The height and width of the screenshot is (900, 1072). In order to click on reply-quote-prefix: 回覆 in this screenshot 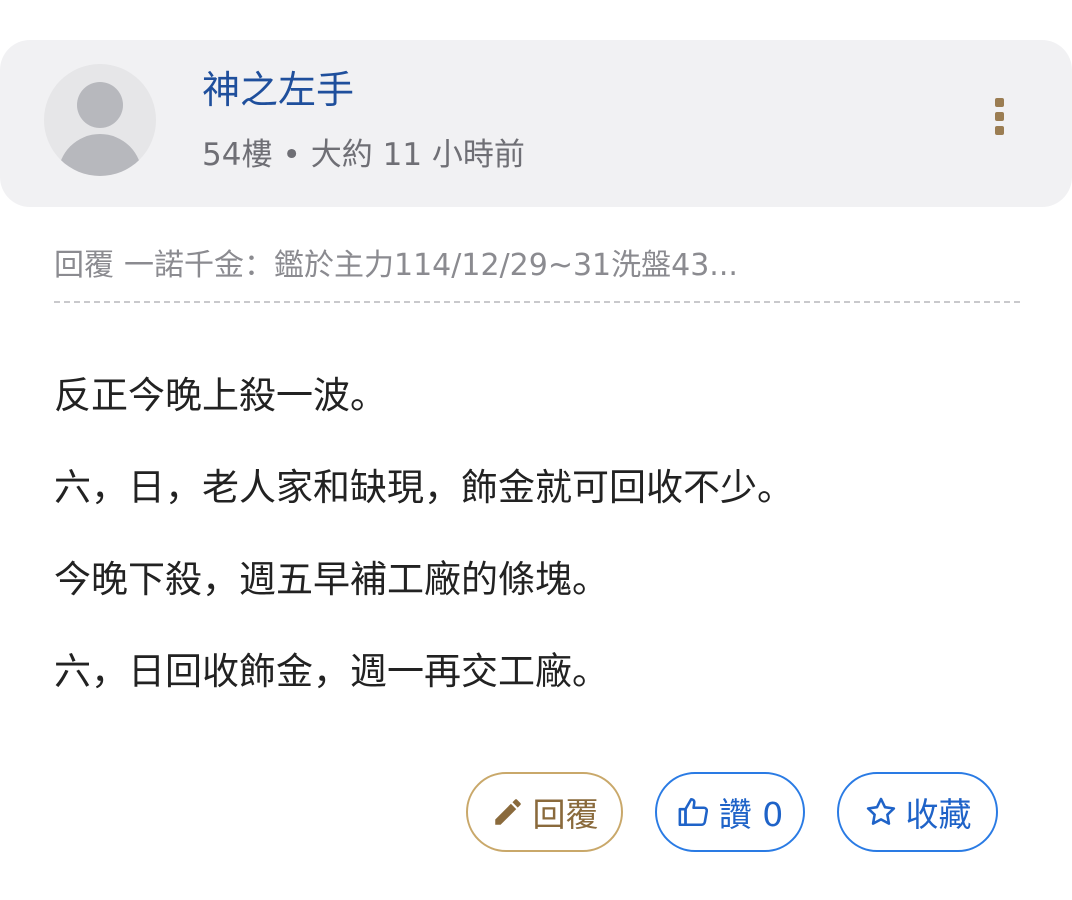, I will do `click(84, 265)`.